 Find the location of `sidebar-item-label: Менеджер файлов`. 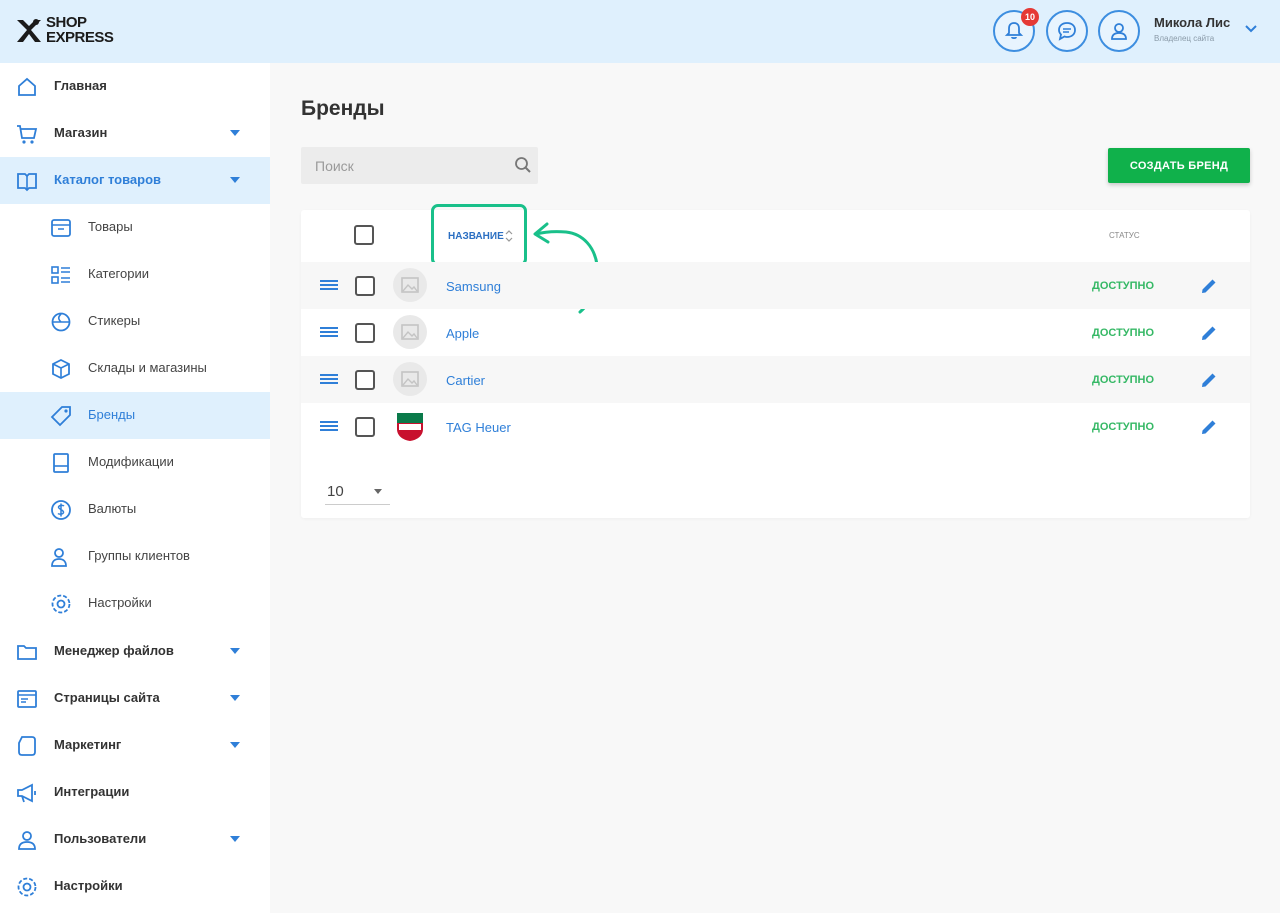

sidebar-item-label: Менеджер файлов is located at coordinates (114, 650).